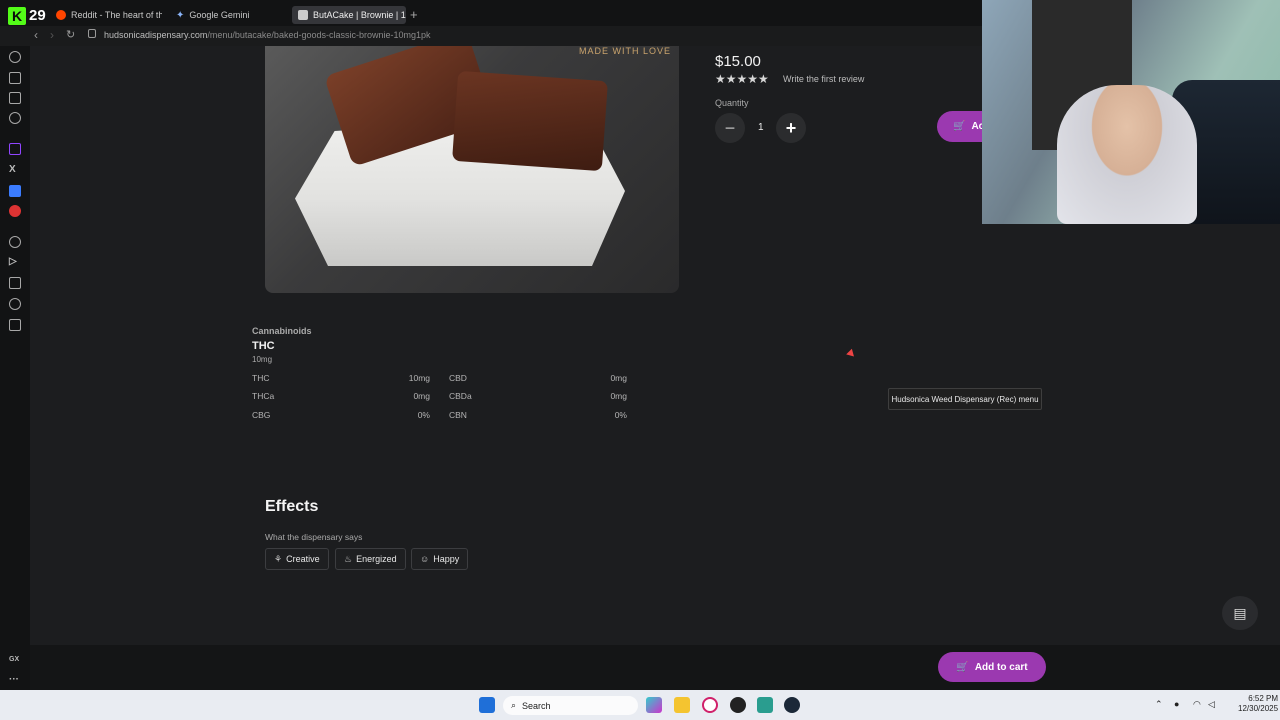 The width and height of the screenshot is (1280, 720). I want to click on sidebar-app-4-icon, so click(15, 118).